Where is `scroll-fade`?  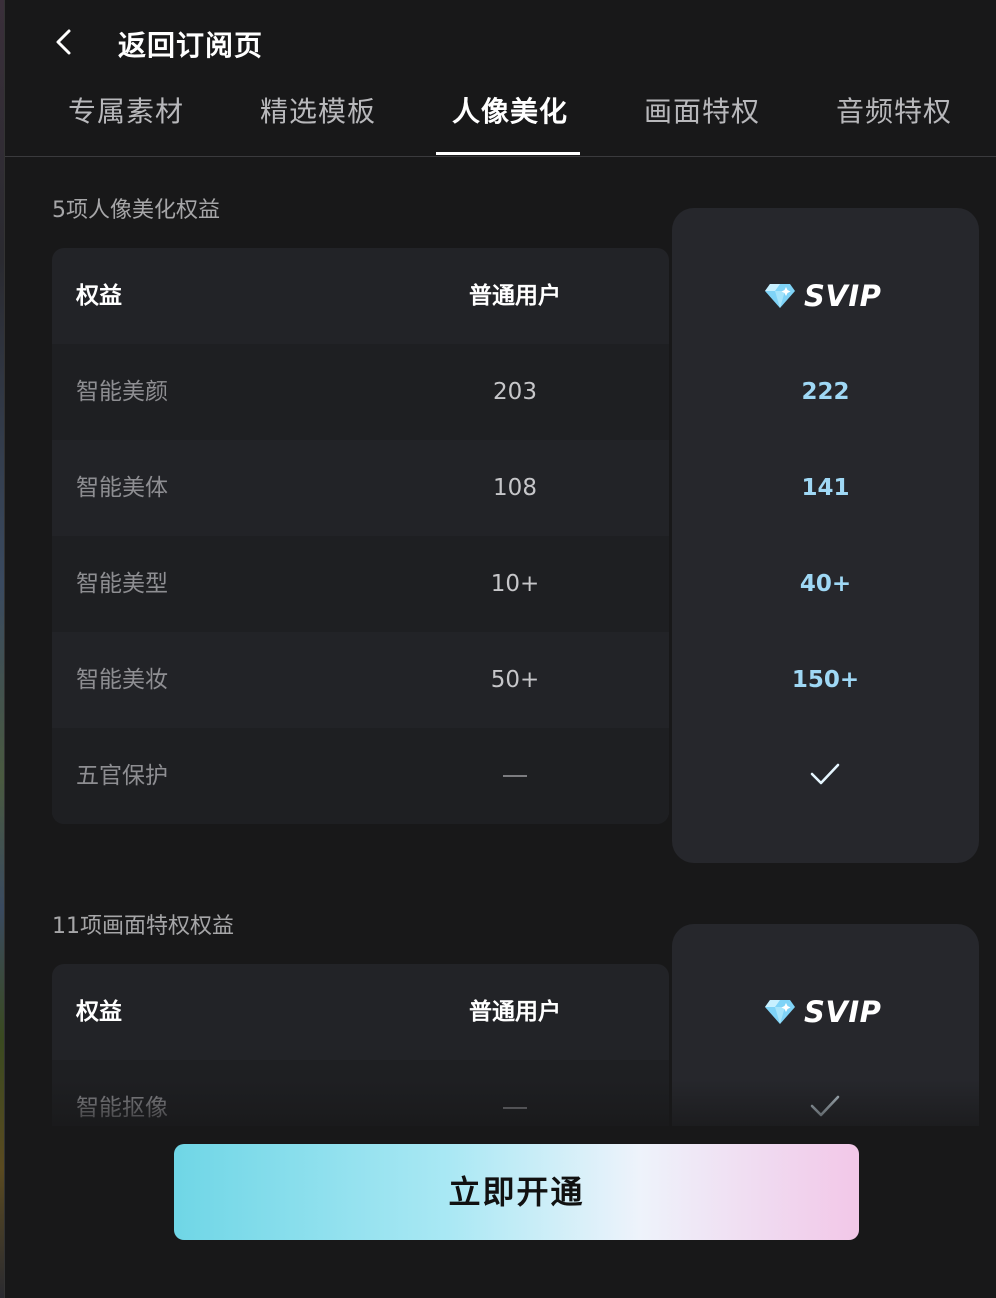 scroll-fade is located at coordinates (500, 1105).